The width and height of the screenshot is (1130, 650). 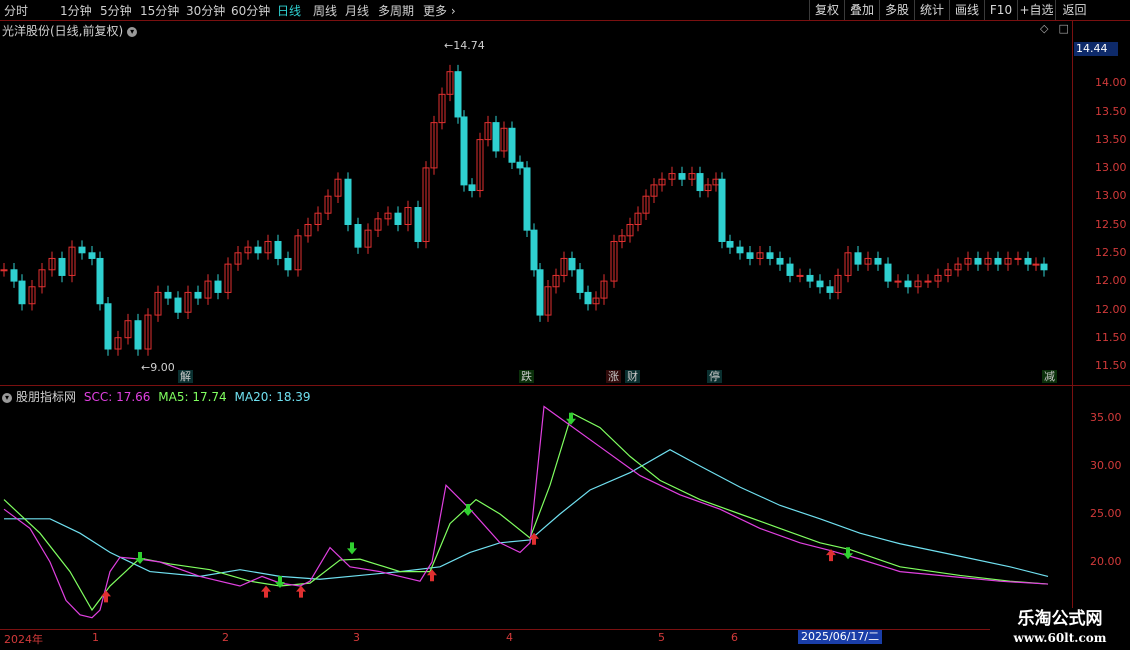 I want to click on event-marker-finance: 财, so click(x=632, y=376).